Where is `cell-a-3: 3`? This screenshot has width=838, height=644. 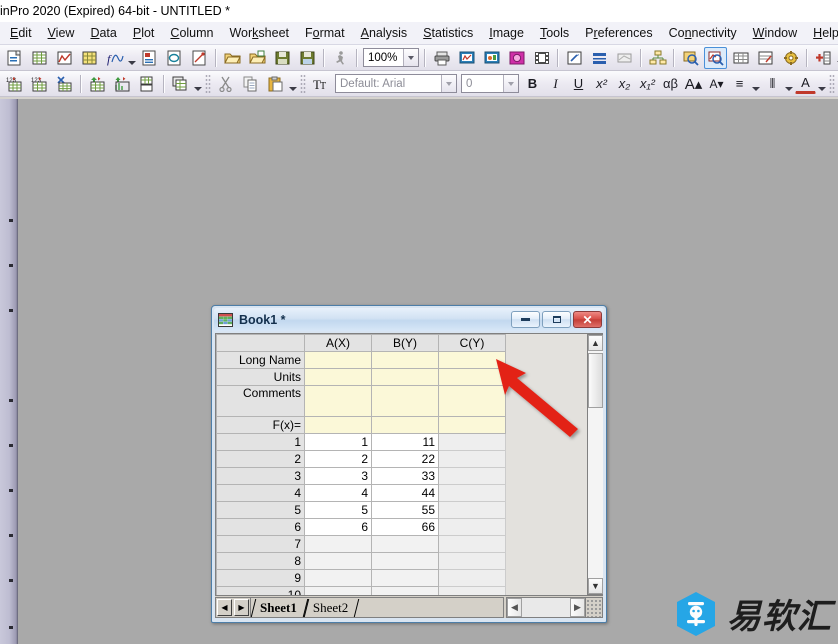 cell-a-3: 3 is located at coordinates (338, 476).